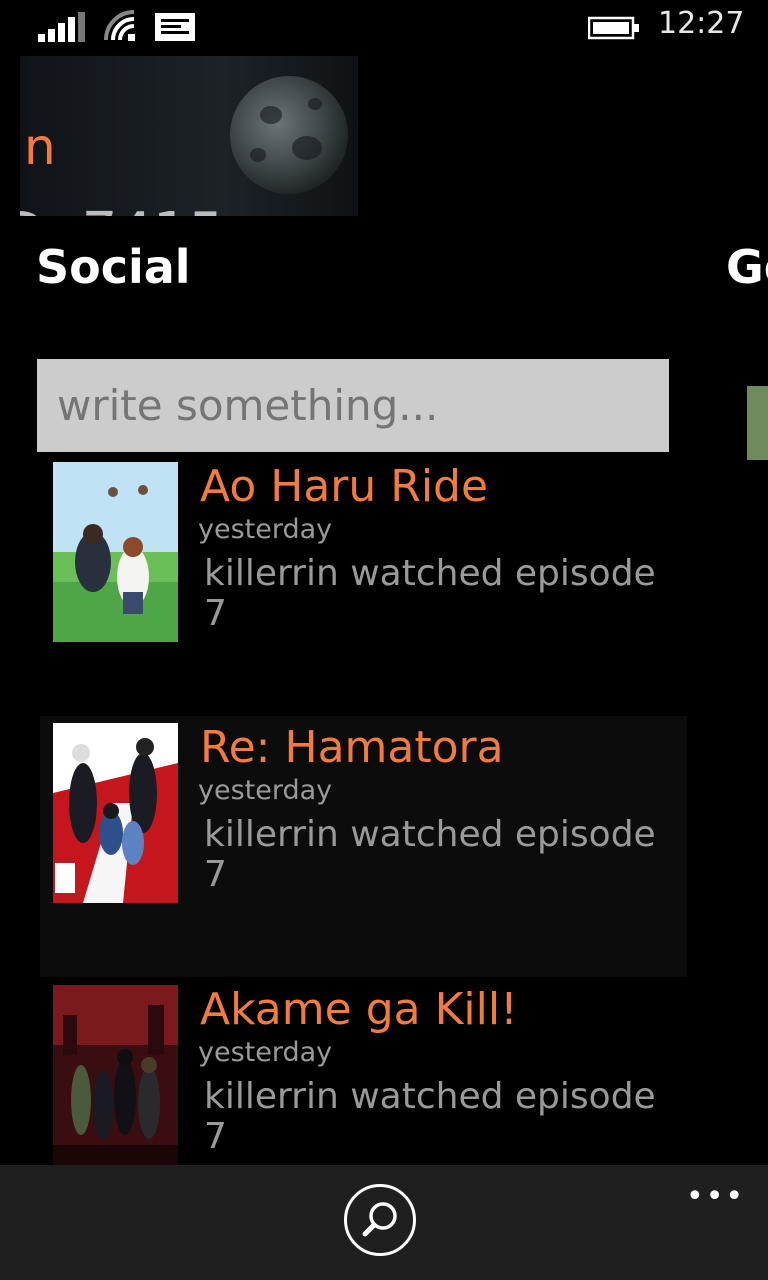 This screenshot has width=768, height=1280. I want to click on feed-item-title: Re: Hamatora, so click(352, 747).